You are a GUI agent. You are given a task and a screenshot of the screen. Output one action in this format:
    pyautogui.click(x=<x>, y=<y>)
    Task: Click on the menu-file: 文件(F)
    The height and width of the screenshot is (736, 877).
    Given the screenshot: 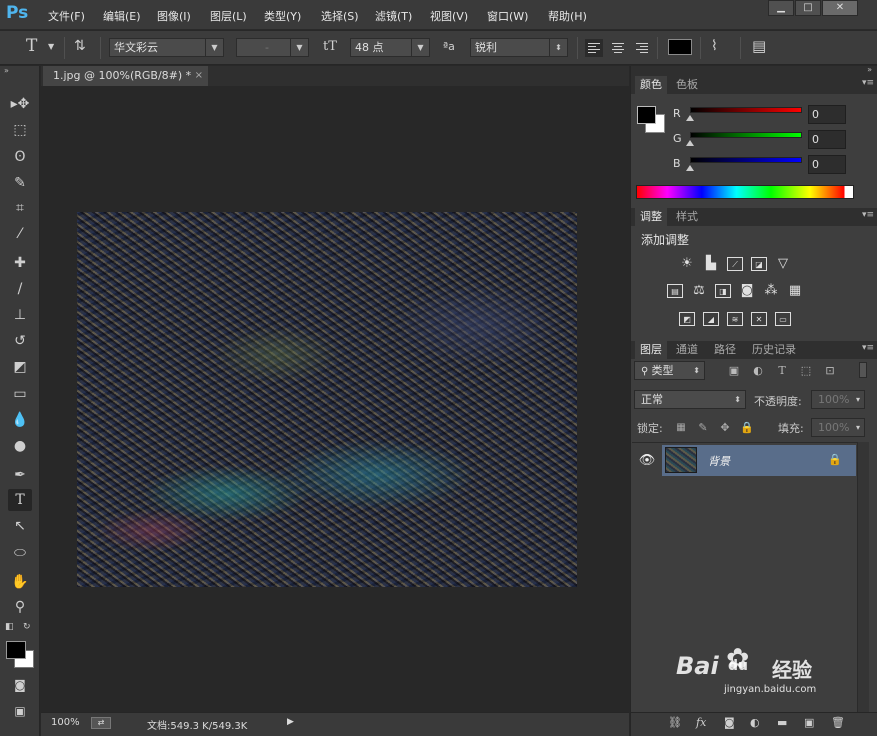 What is the action you would take?
    pyautogui.click(x=66, y=16)
    